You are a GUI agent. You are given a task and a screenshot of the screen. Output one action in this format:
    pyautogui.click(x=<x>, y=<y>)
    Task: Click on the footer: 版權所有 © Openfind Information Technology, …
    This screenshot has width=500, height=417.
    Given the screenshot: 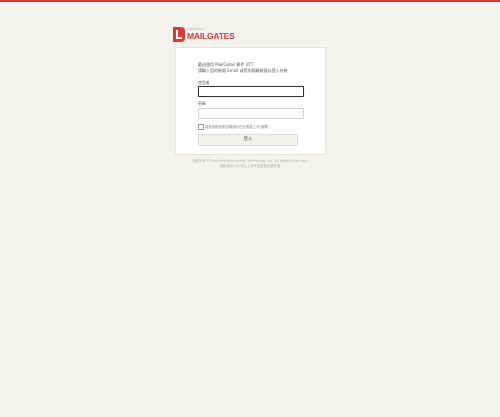 What is the action you would take?
    pyautogui.click(x=250, y=164)
    